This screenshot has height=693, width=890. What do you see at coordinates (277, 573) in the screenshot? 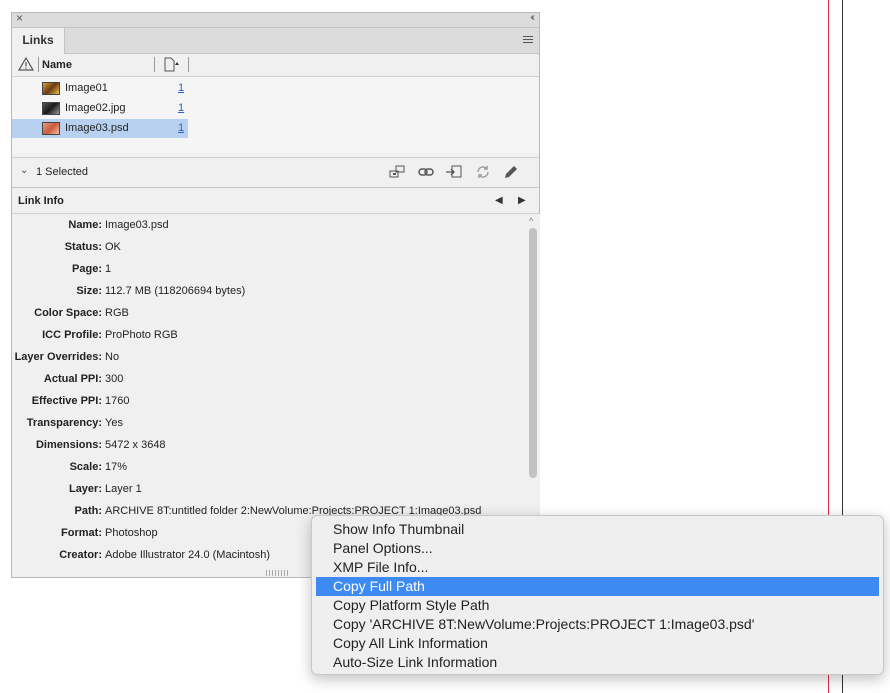
I see `resize-grip` at bounding box center [277, 573].